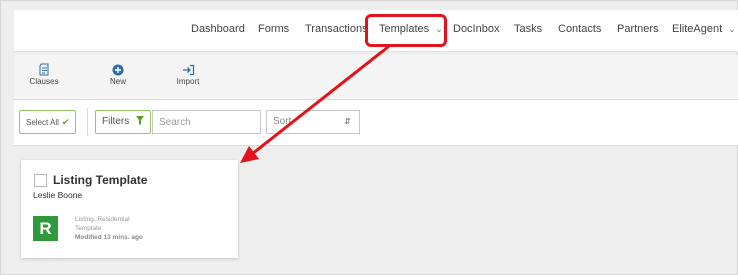 This screenshot has width=738, height=275. I want to click on card-title: Listing Template, so click(100, 180).